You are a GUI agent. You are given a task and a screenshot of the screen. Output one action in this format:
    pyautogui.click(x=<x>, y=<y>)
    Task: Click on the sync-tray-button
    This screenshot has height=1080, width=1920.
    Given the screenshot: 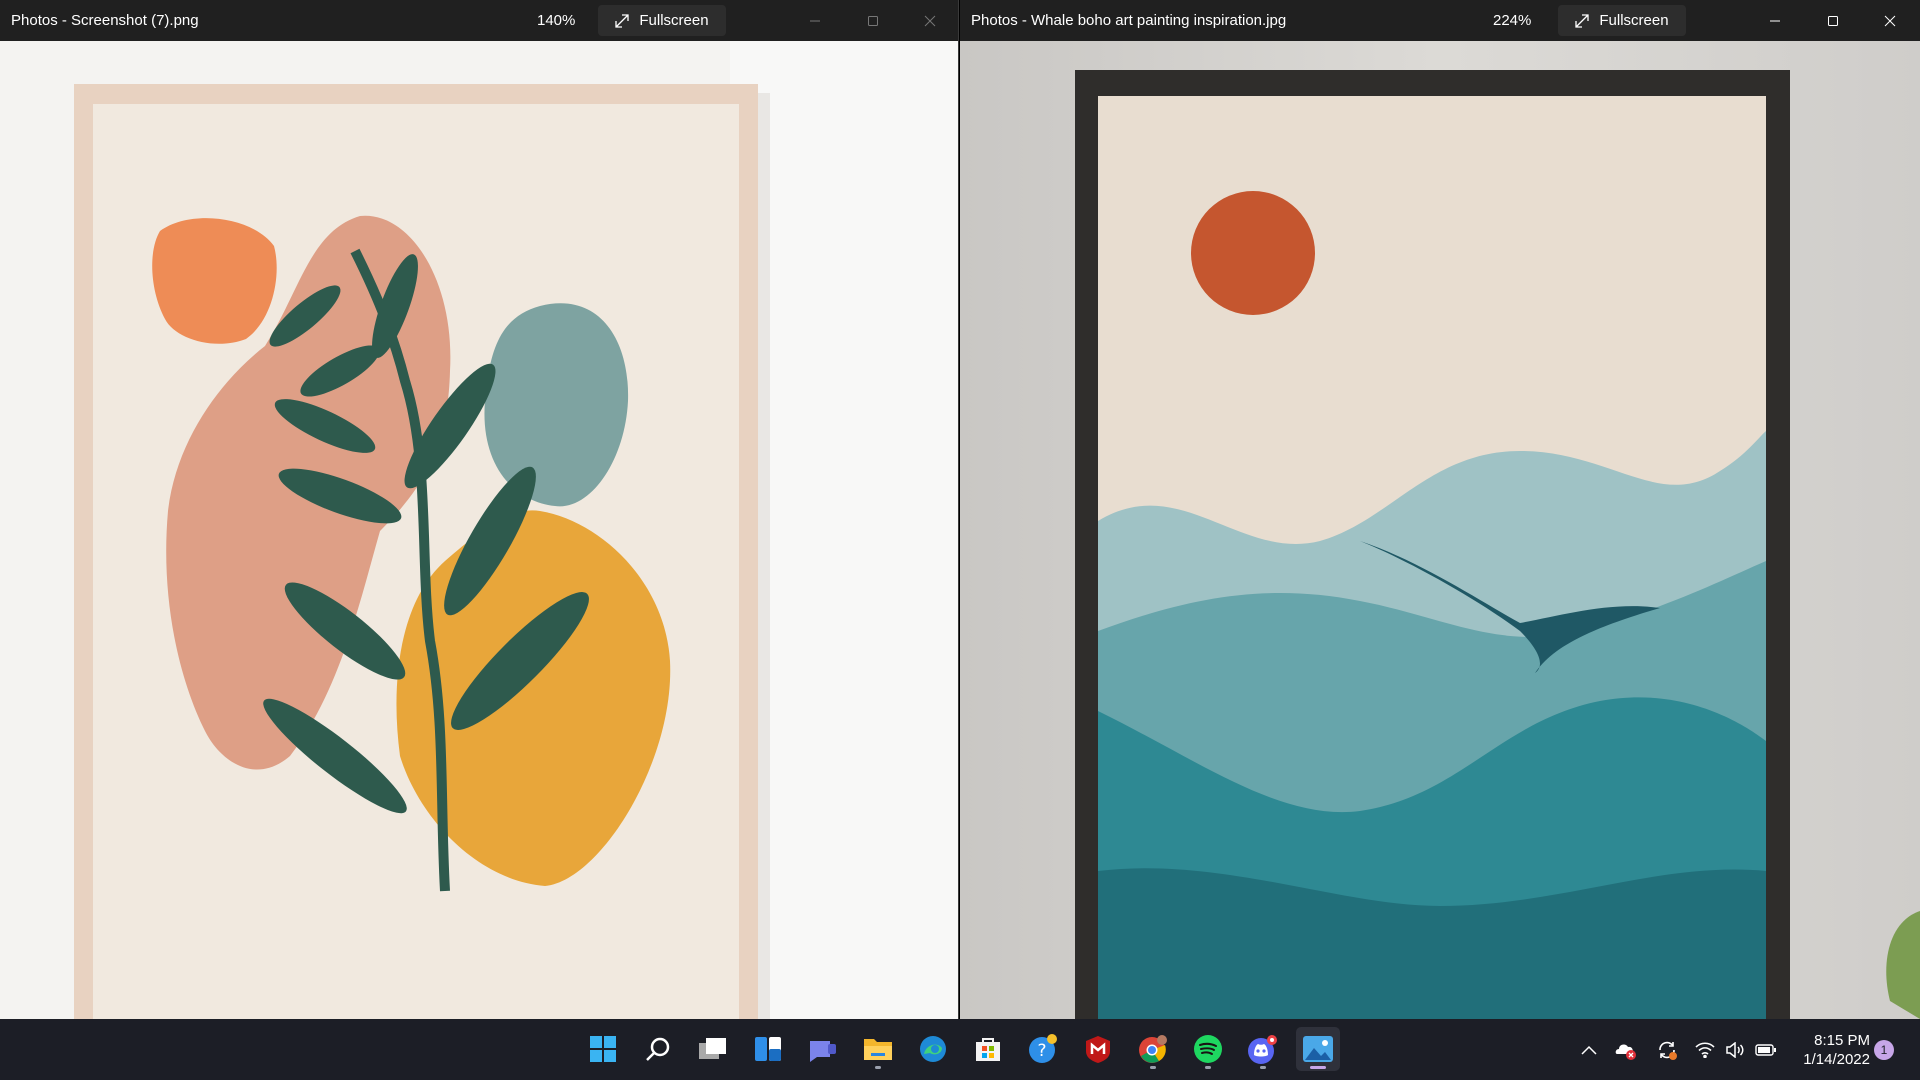 What is the action you would take?
    pyautogui.click(x=1667, y=1049)
    